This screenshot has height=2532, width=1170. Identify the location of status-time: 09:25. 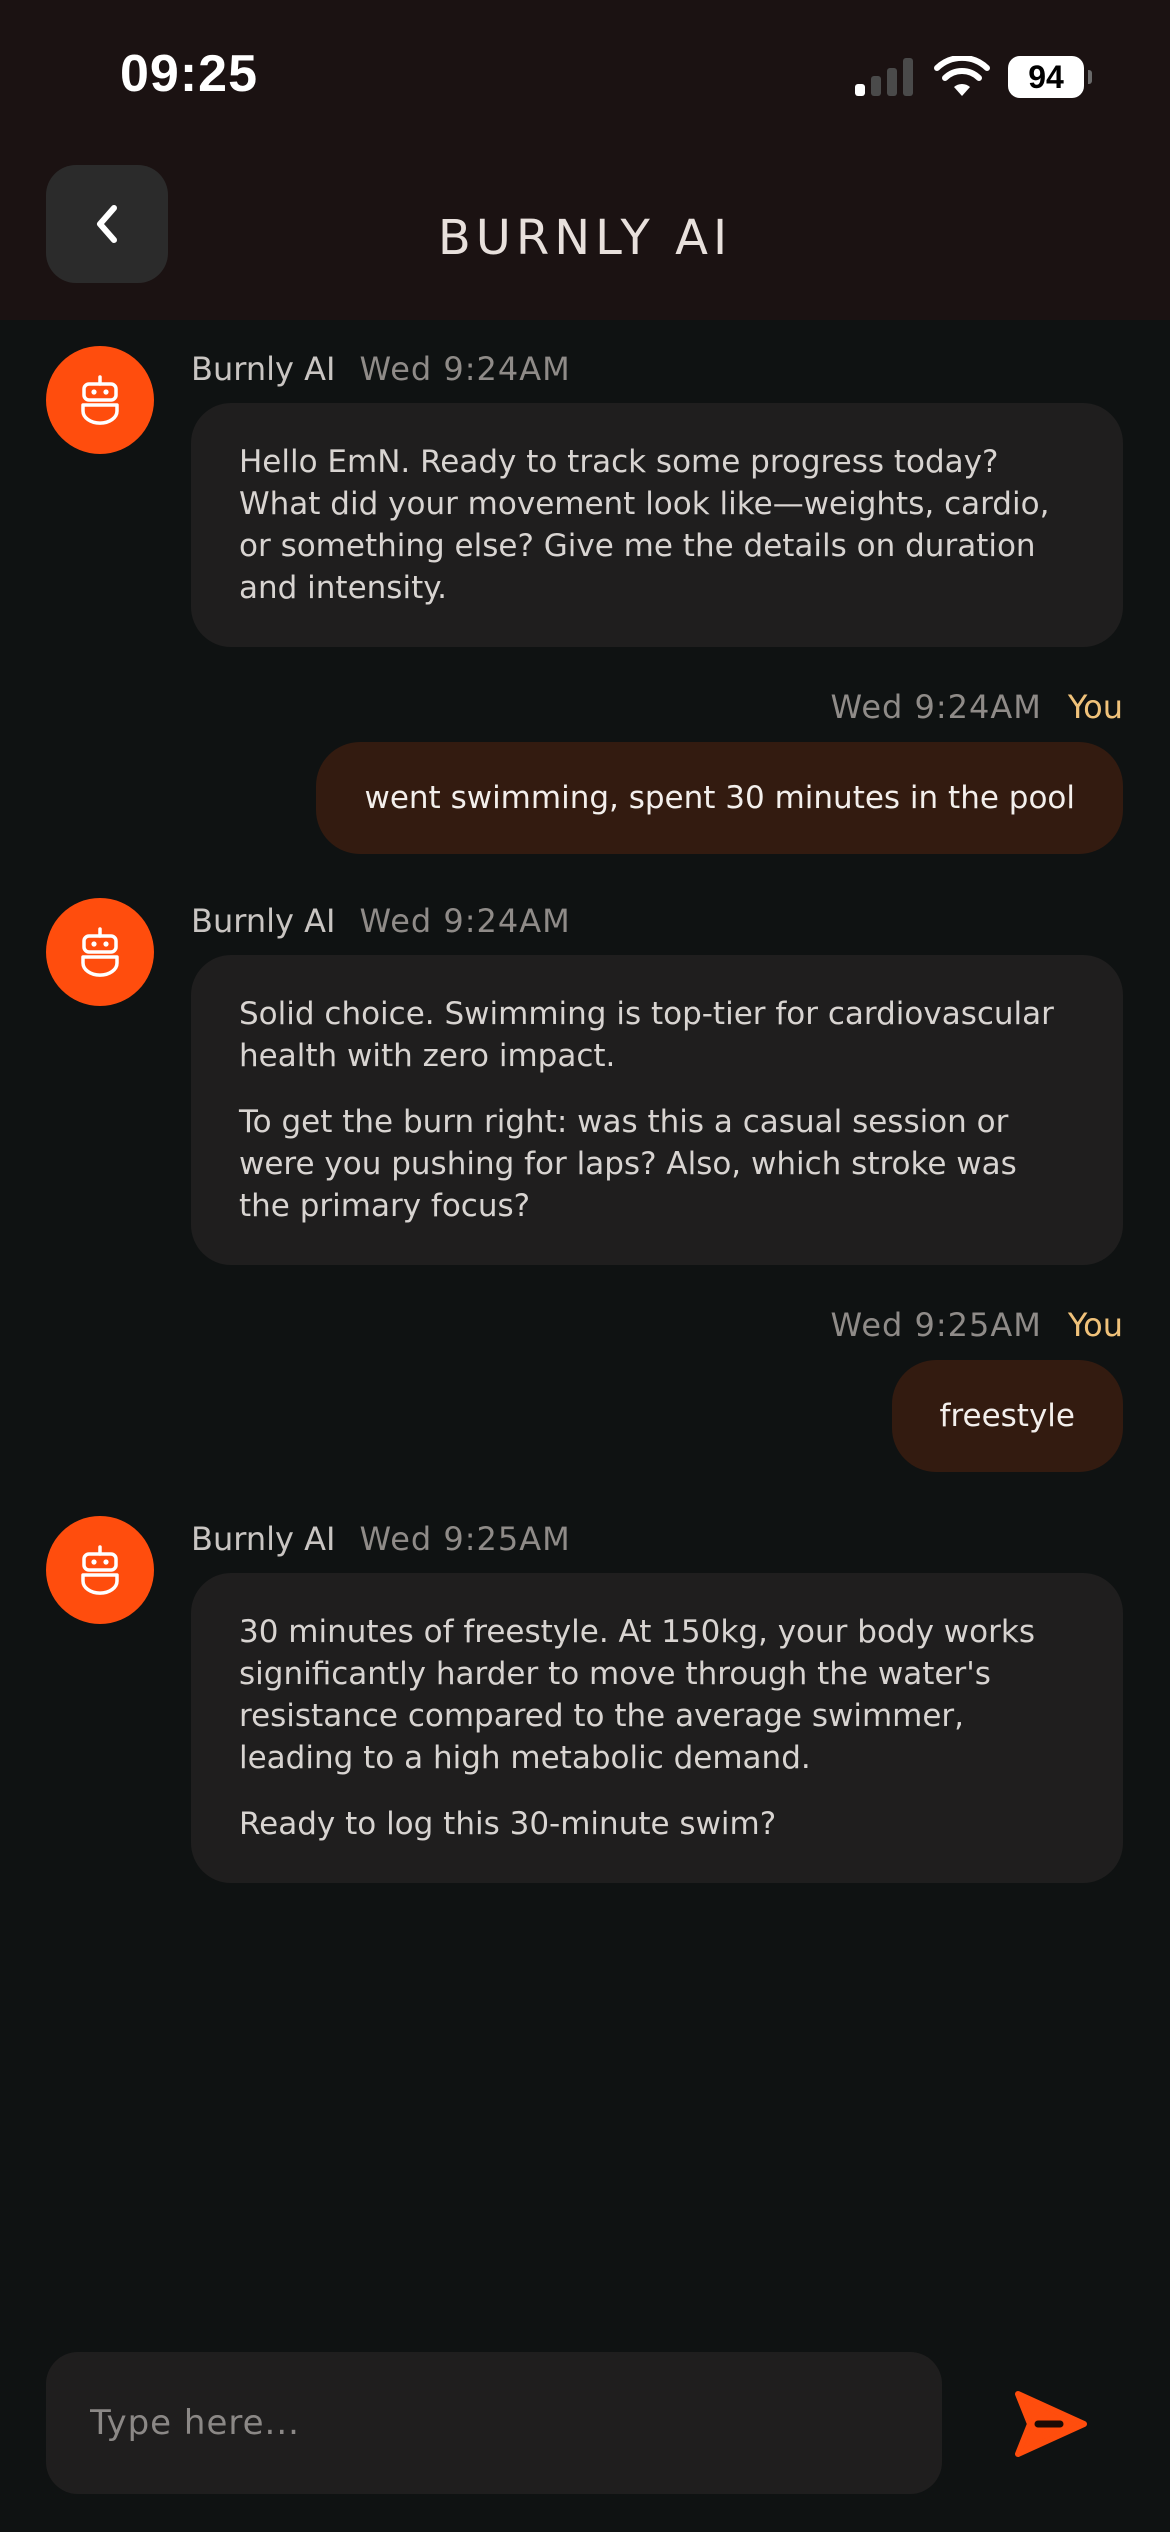
(189, 74).